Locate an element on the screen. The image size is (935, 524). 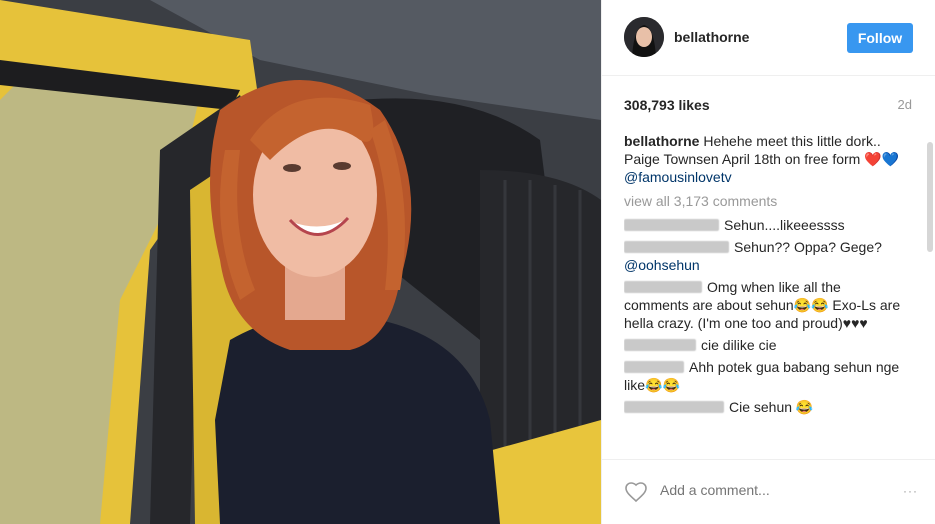
comment-item: Cie sehun 😂 is located at coordinates (766, 407).